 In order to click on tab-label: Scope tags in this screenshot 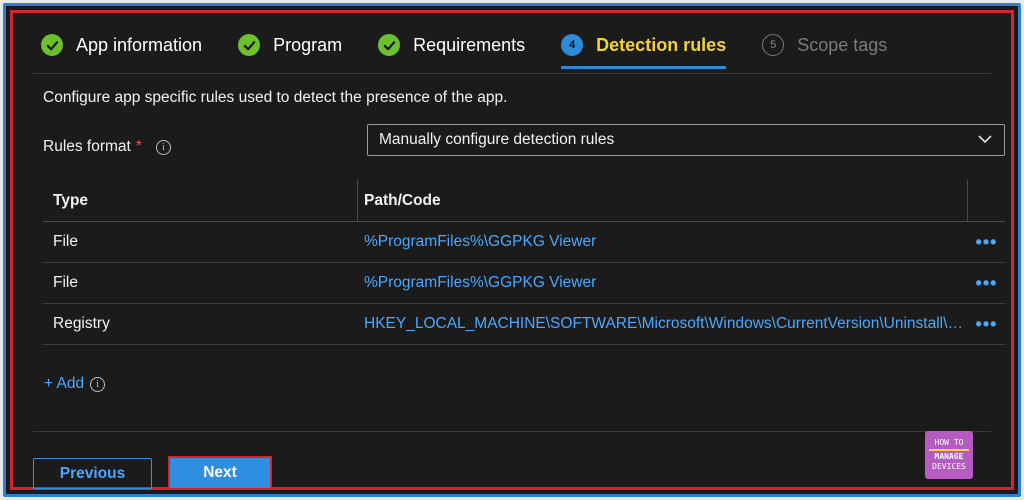, I will do `click(842, 44)`.